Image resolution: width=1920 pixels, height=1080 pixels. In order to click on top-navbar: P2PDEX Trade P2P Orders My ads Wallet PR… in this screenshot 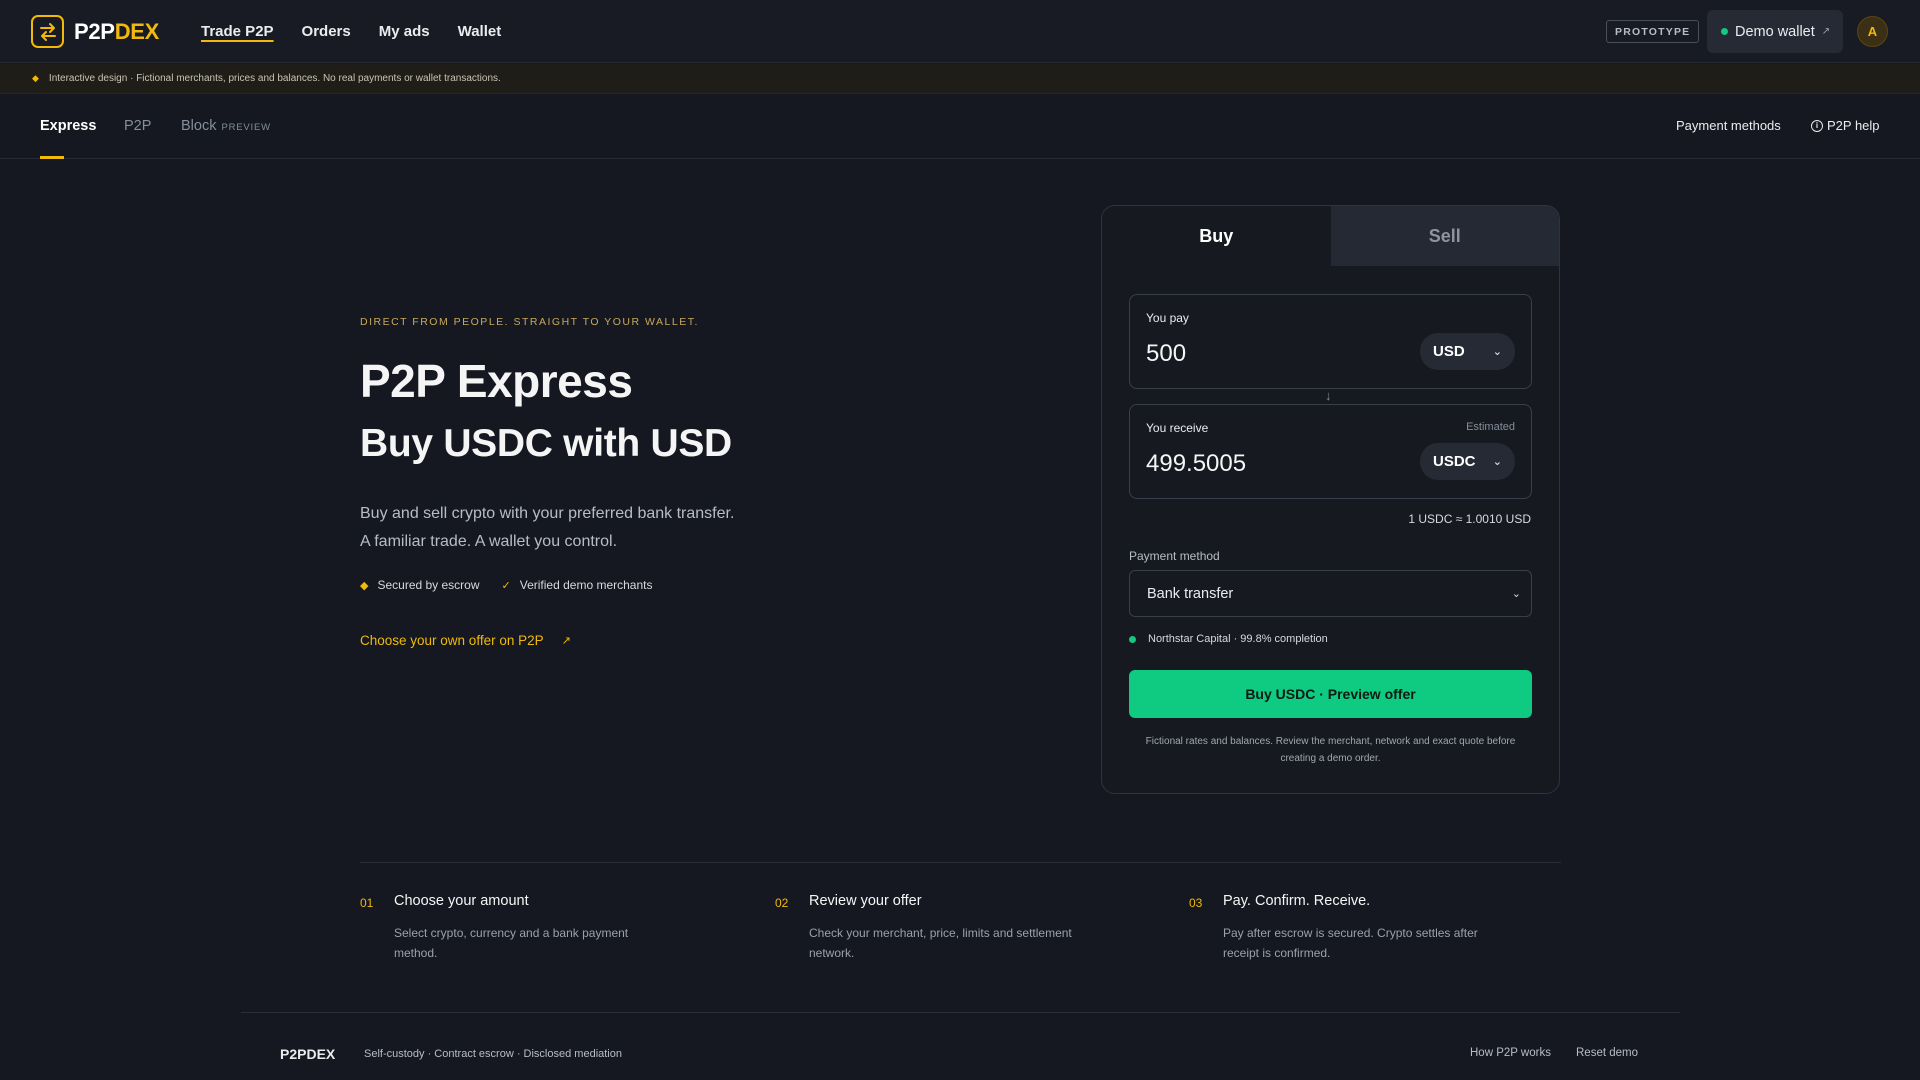, I will do `click(960, 31)`.